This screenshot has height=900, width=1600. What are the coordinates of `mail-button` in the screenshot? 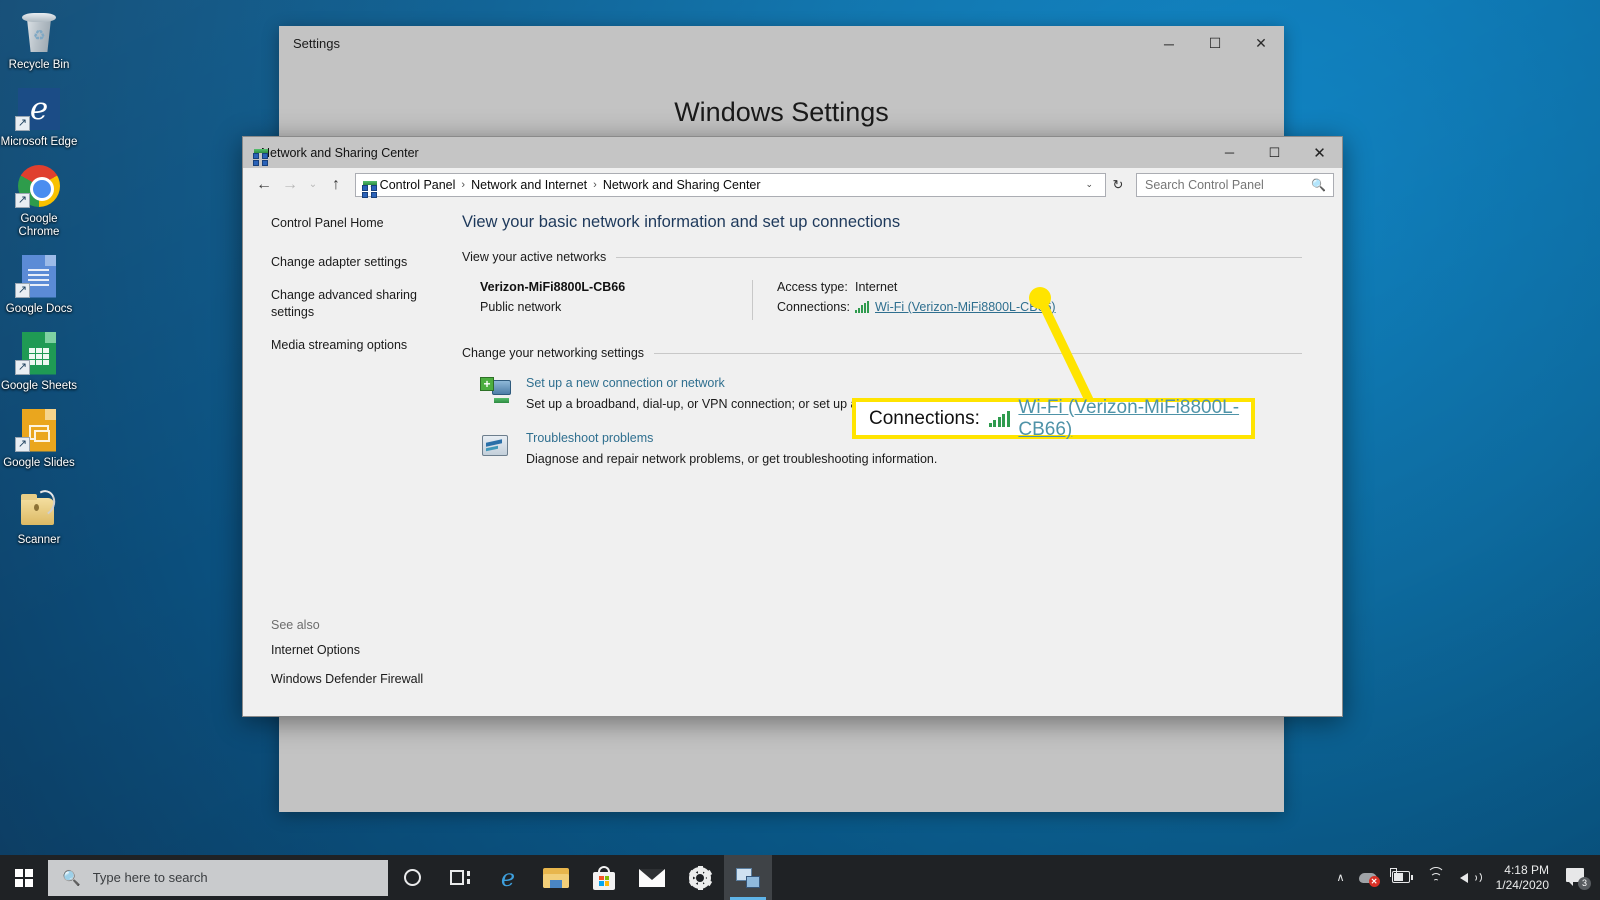 It's located at (652, 877).